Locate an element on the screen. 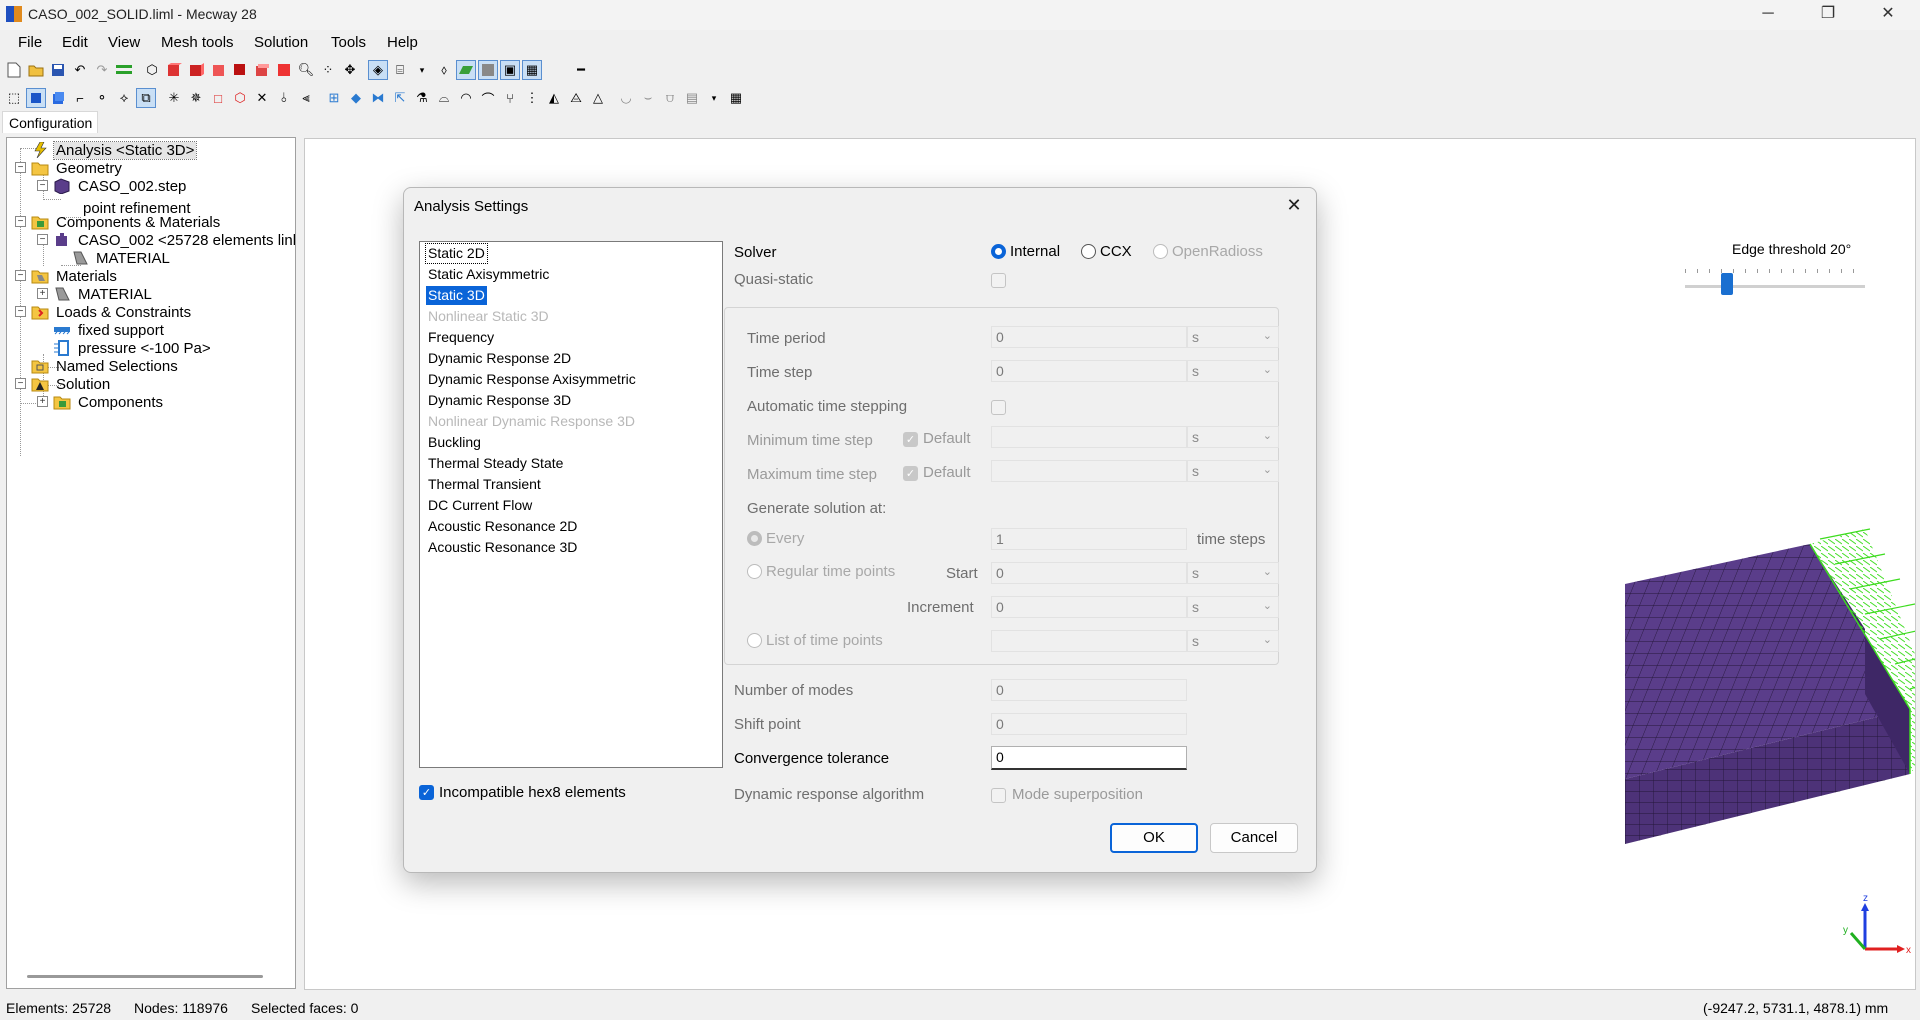 The height and width of the screenshot is (1020, 1920). select-nodes-icon: ⁘ is located at coordinates (328, 70).